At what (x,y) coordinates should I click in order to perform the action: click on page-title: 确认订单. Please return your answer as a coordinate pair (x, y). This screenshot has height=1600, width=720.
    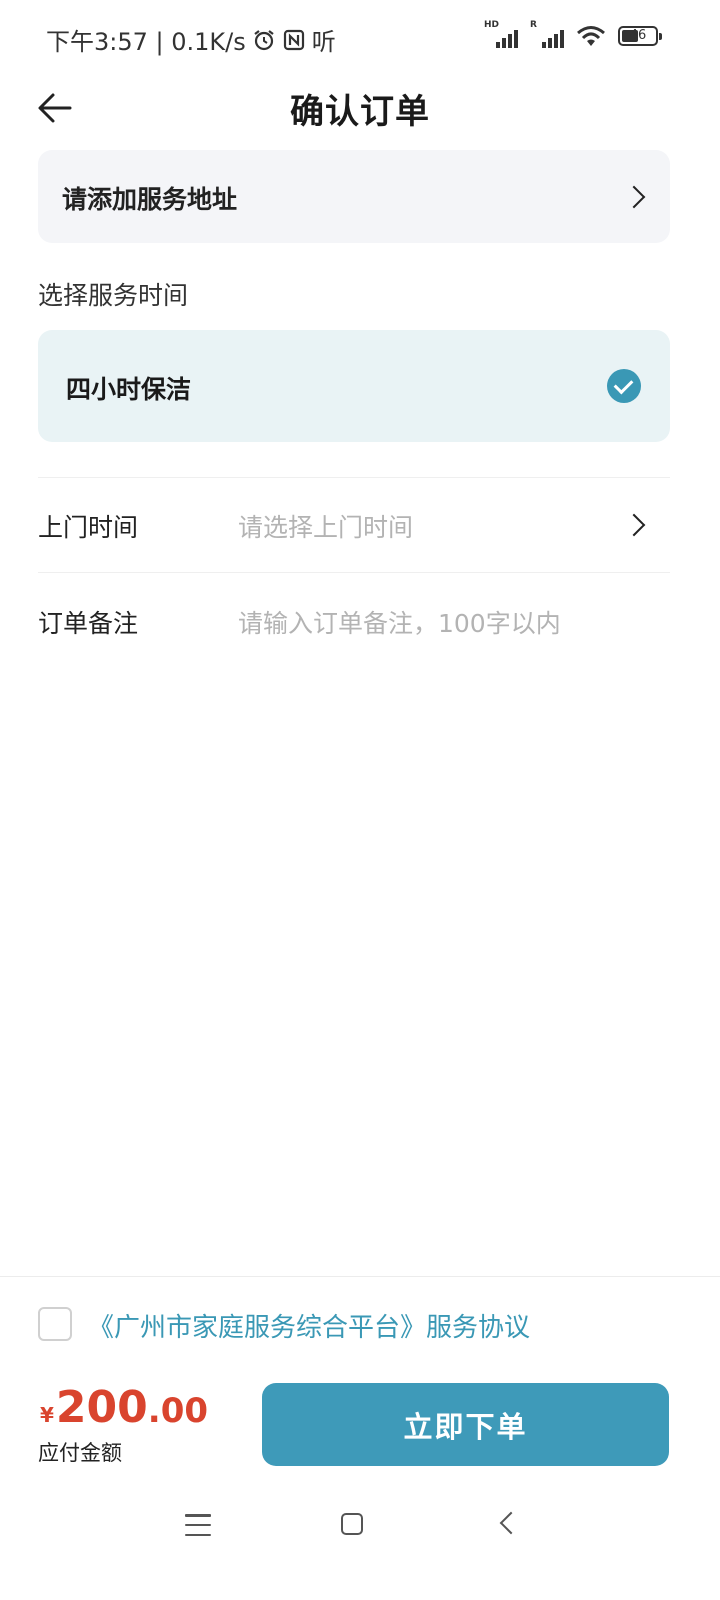
    Looking at the image, I should click on (360, 112).